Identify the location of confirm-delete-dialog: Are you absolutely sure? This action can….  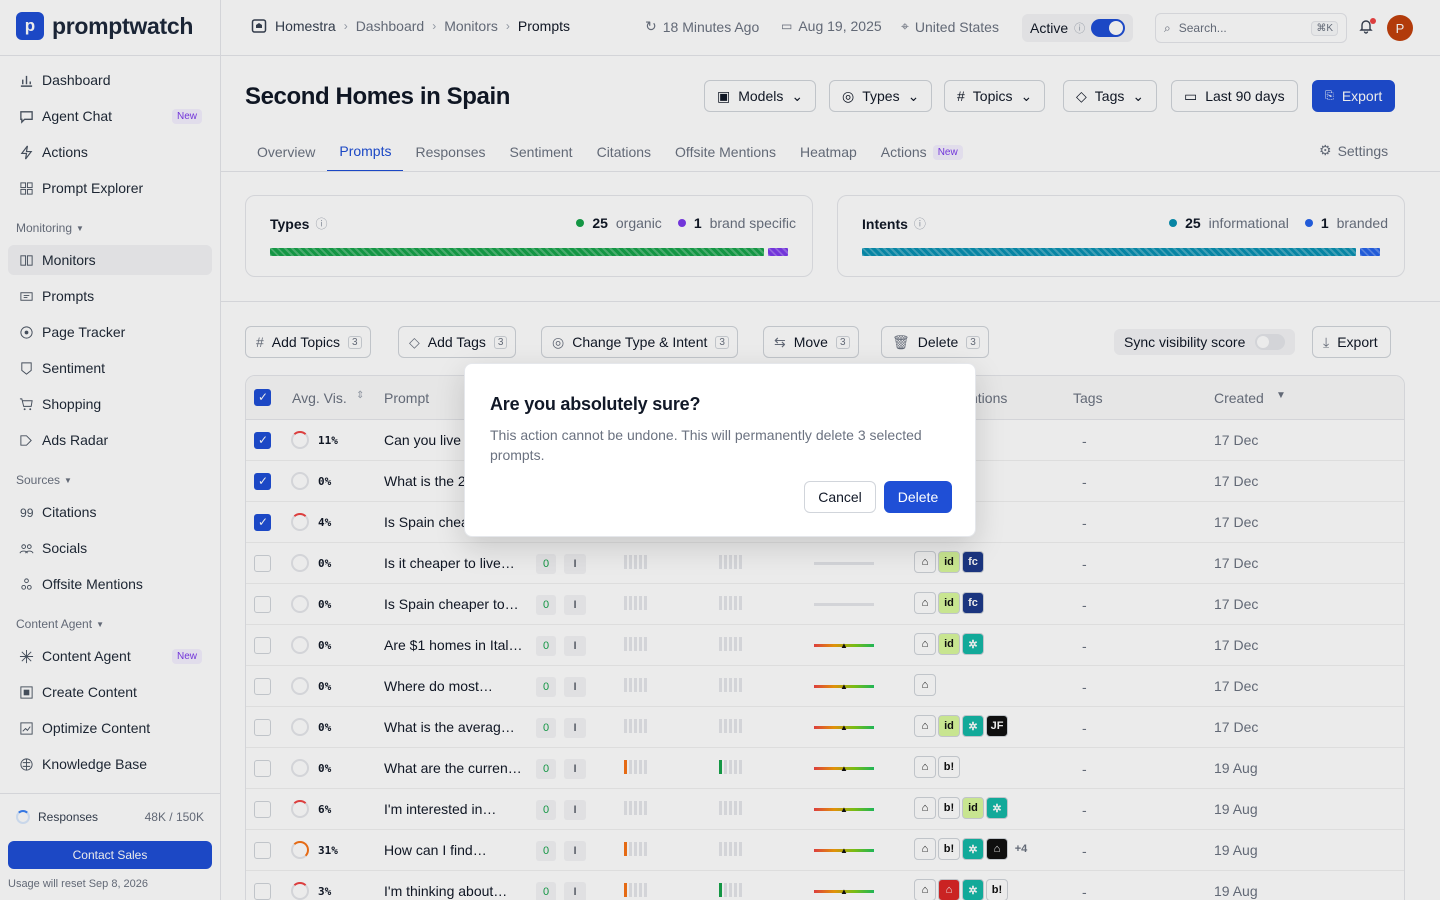
(720, 450).